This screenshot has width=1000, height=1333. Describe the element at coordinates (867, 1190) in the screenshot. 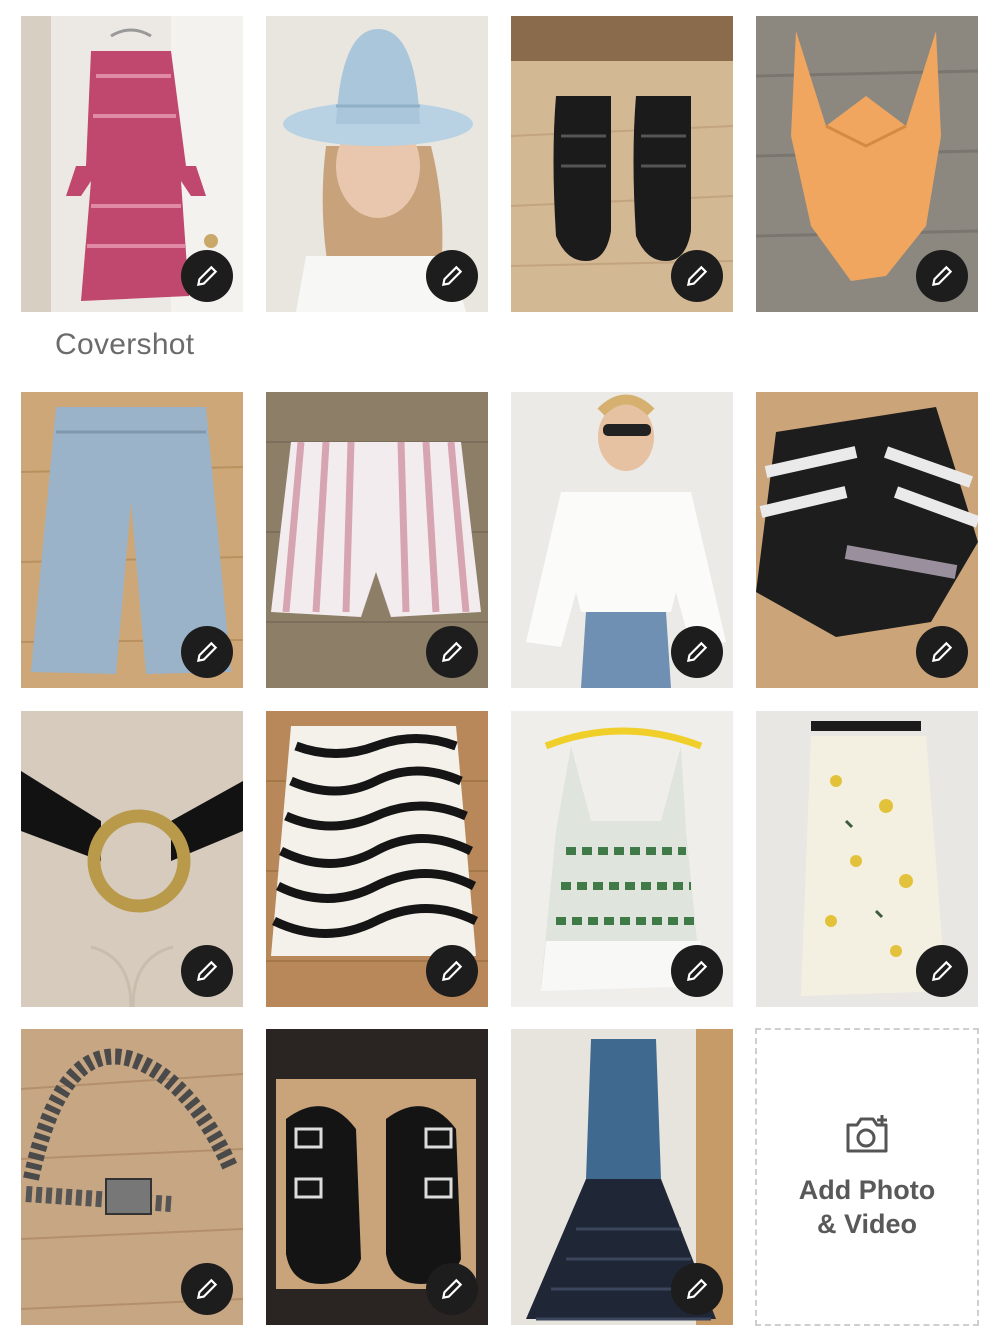

I see `add-label-line1: Add Photo` at that location.